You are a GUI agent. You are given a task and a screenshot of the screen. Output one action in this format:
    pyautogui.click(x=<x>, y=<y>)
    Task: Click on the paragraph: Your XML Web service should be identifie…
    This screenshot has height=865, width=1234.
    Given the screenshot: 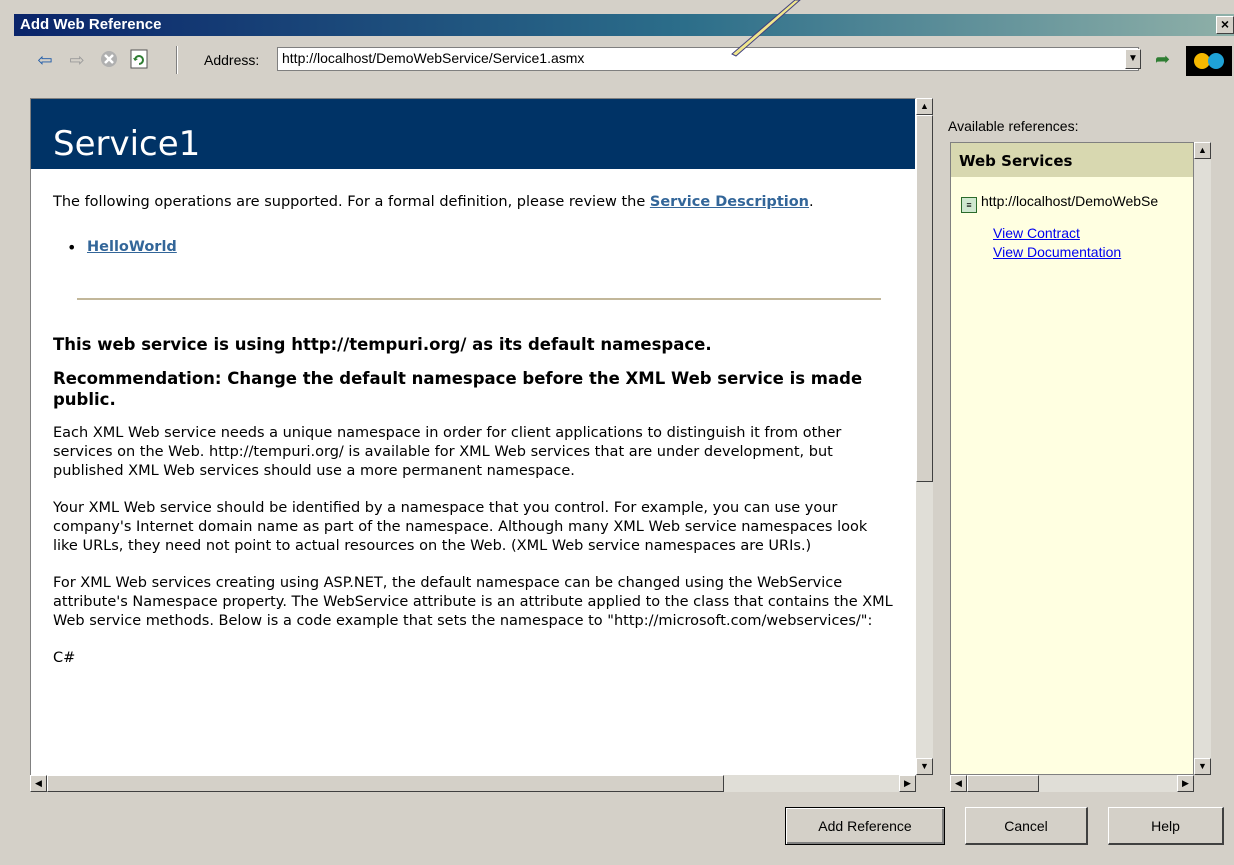 What is the action you would take?
    pyautogui.click(x=460, y=527)
    